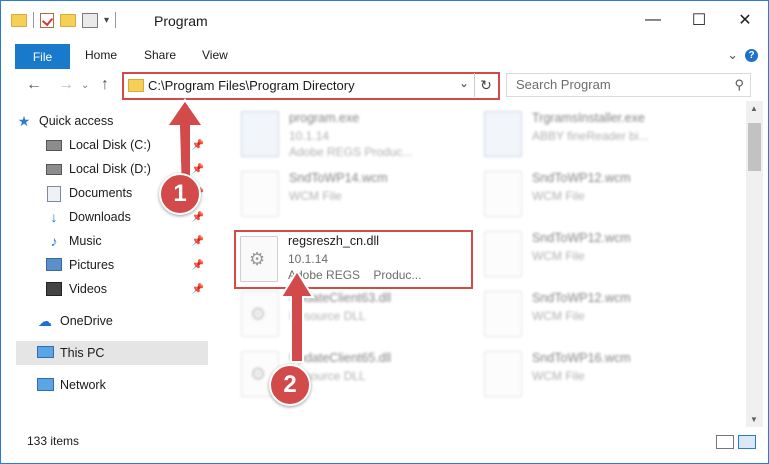  Describe the element at coordinates (45, 385) in the screenshot. I see `network-icon` at that location.